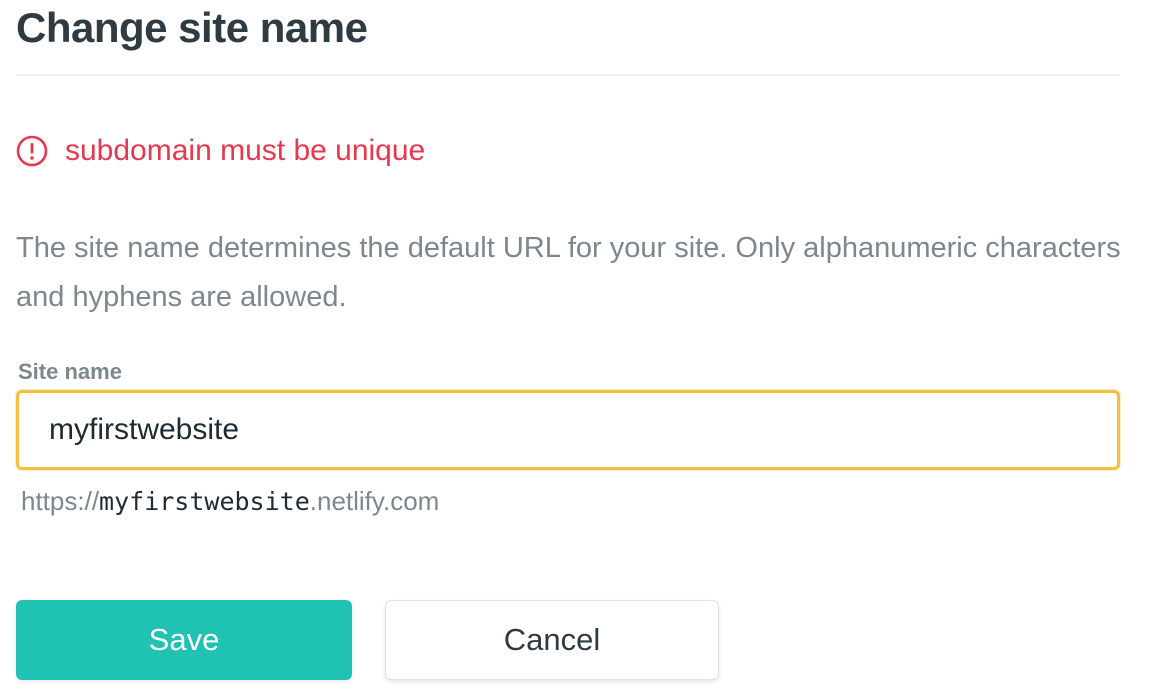 Image resolution: width=1150 pixels, height=694 pixels. Describe the element at coordinates (204, 501) in the screenshot. I see `url-subdomain: myfirstwebsite` at that location.